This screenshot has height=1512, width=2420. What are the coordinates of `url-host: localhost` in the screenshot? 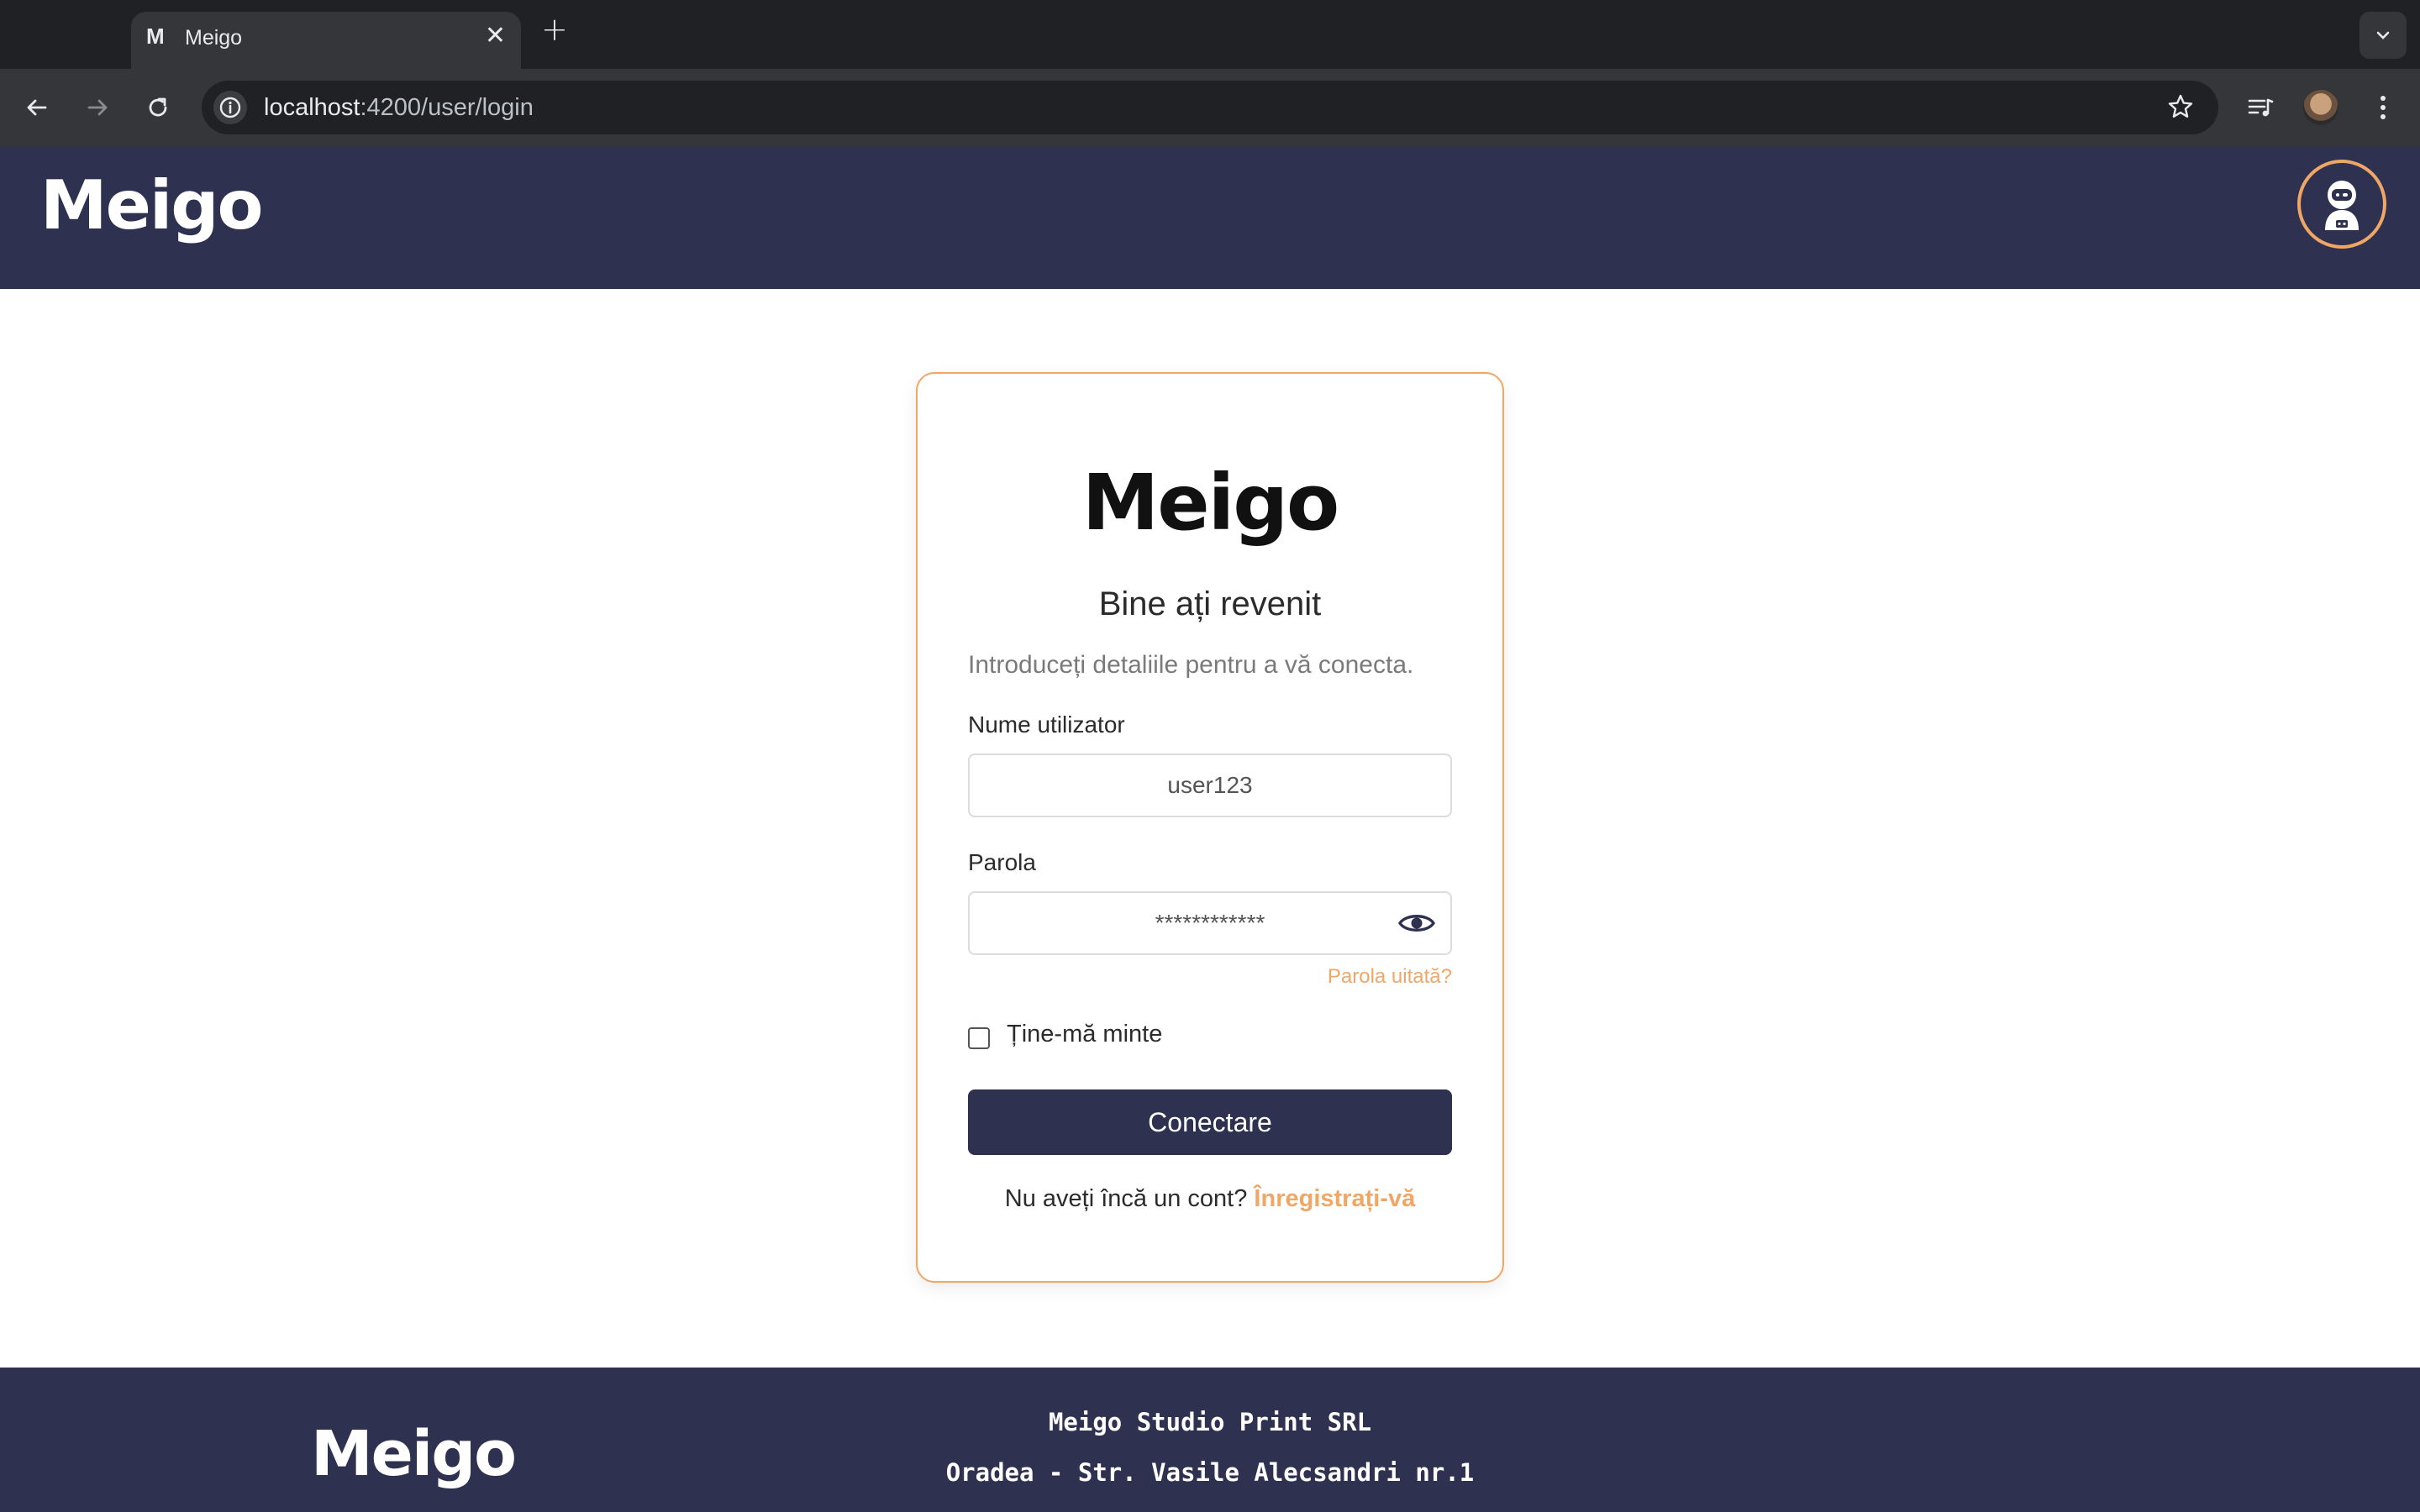 It's located at (312, 107).